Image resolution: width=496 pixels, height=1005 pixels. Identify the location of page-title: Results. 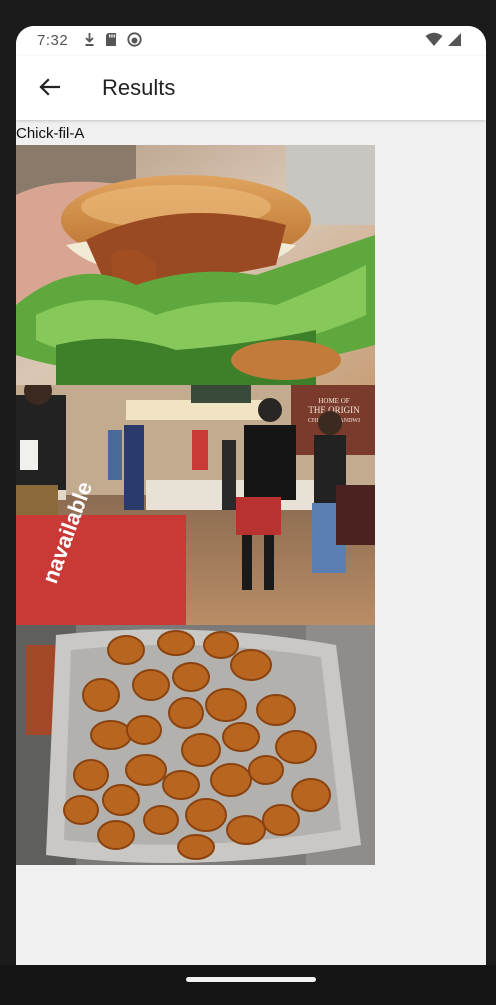
(139, 87).